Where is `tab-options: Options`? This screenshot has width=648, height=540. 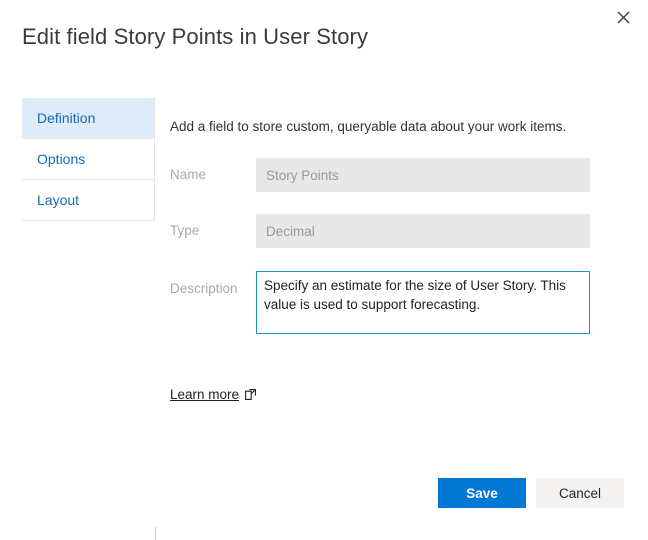 tab-options: Options is located at coordinates (88, 159).